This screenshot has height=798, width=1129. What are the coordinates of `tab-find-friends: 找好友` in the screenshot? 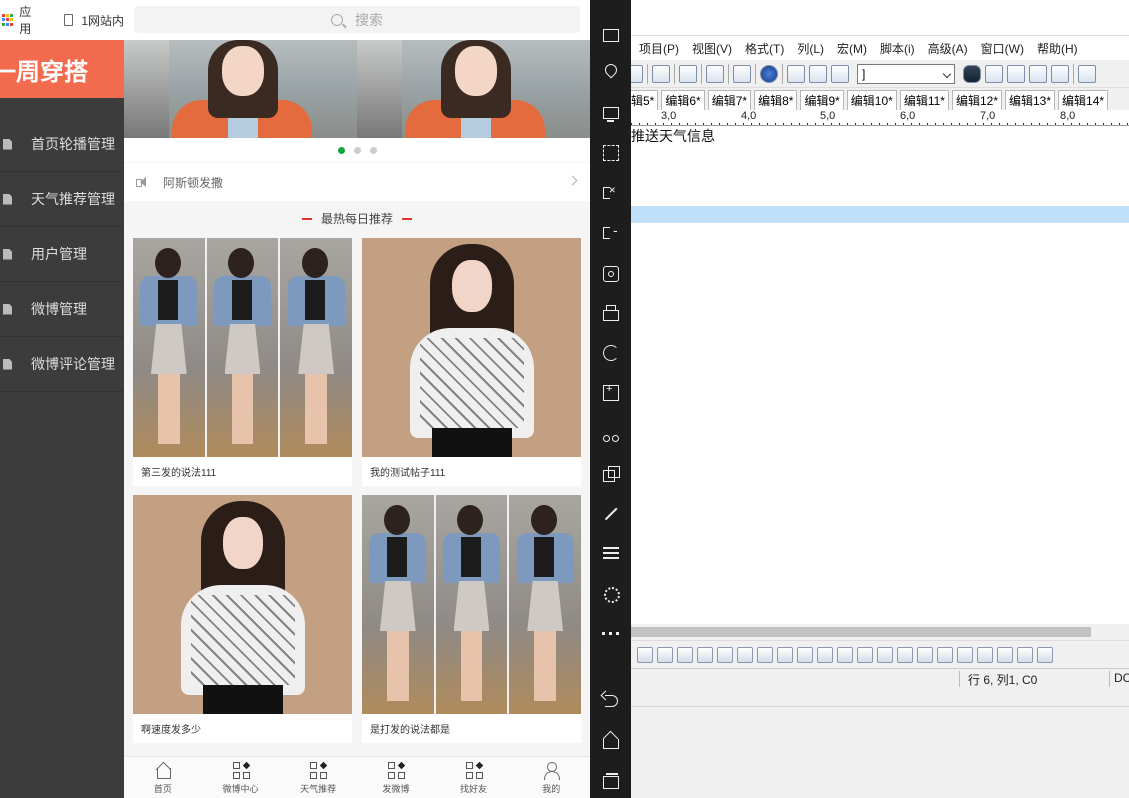 It's located at (474, 777).